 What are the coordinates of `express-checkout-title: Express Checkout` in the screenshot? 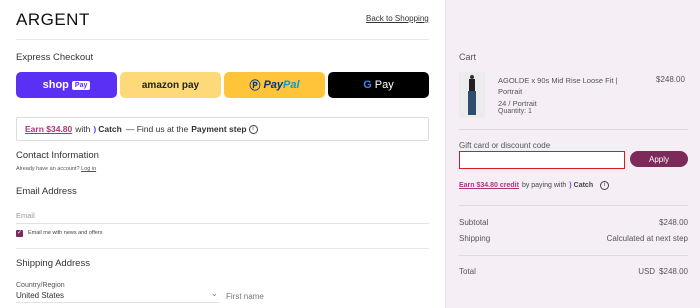 It's located at (55, 57).